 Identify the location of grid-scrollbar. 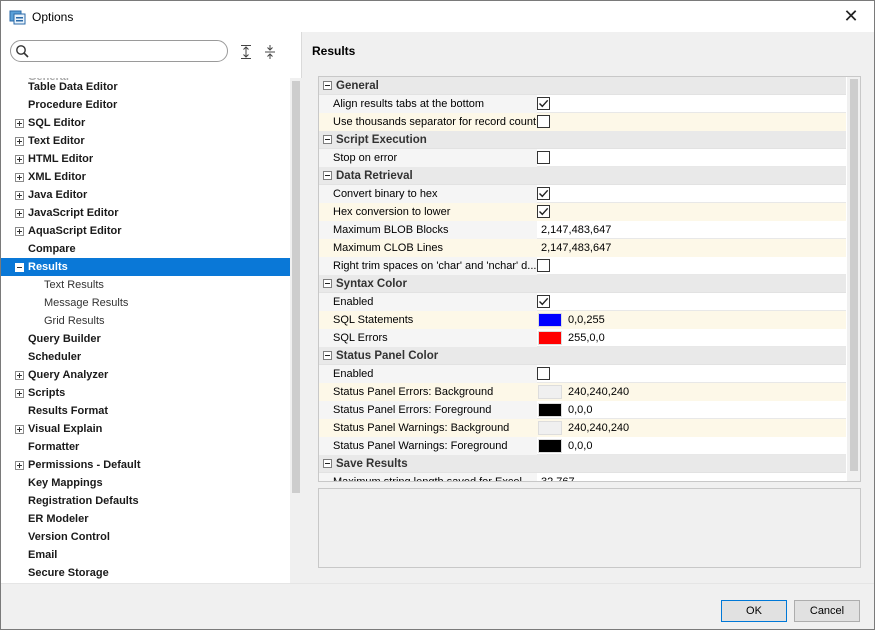
(853, 279).